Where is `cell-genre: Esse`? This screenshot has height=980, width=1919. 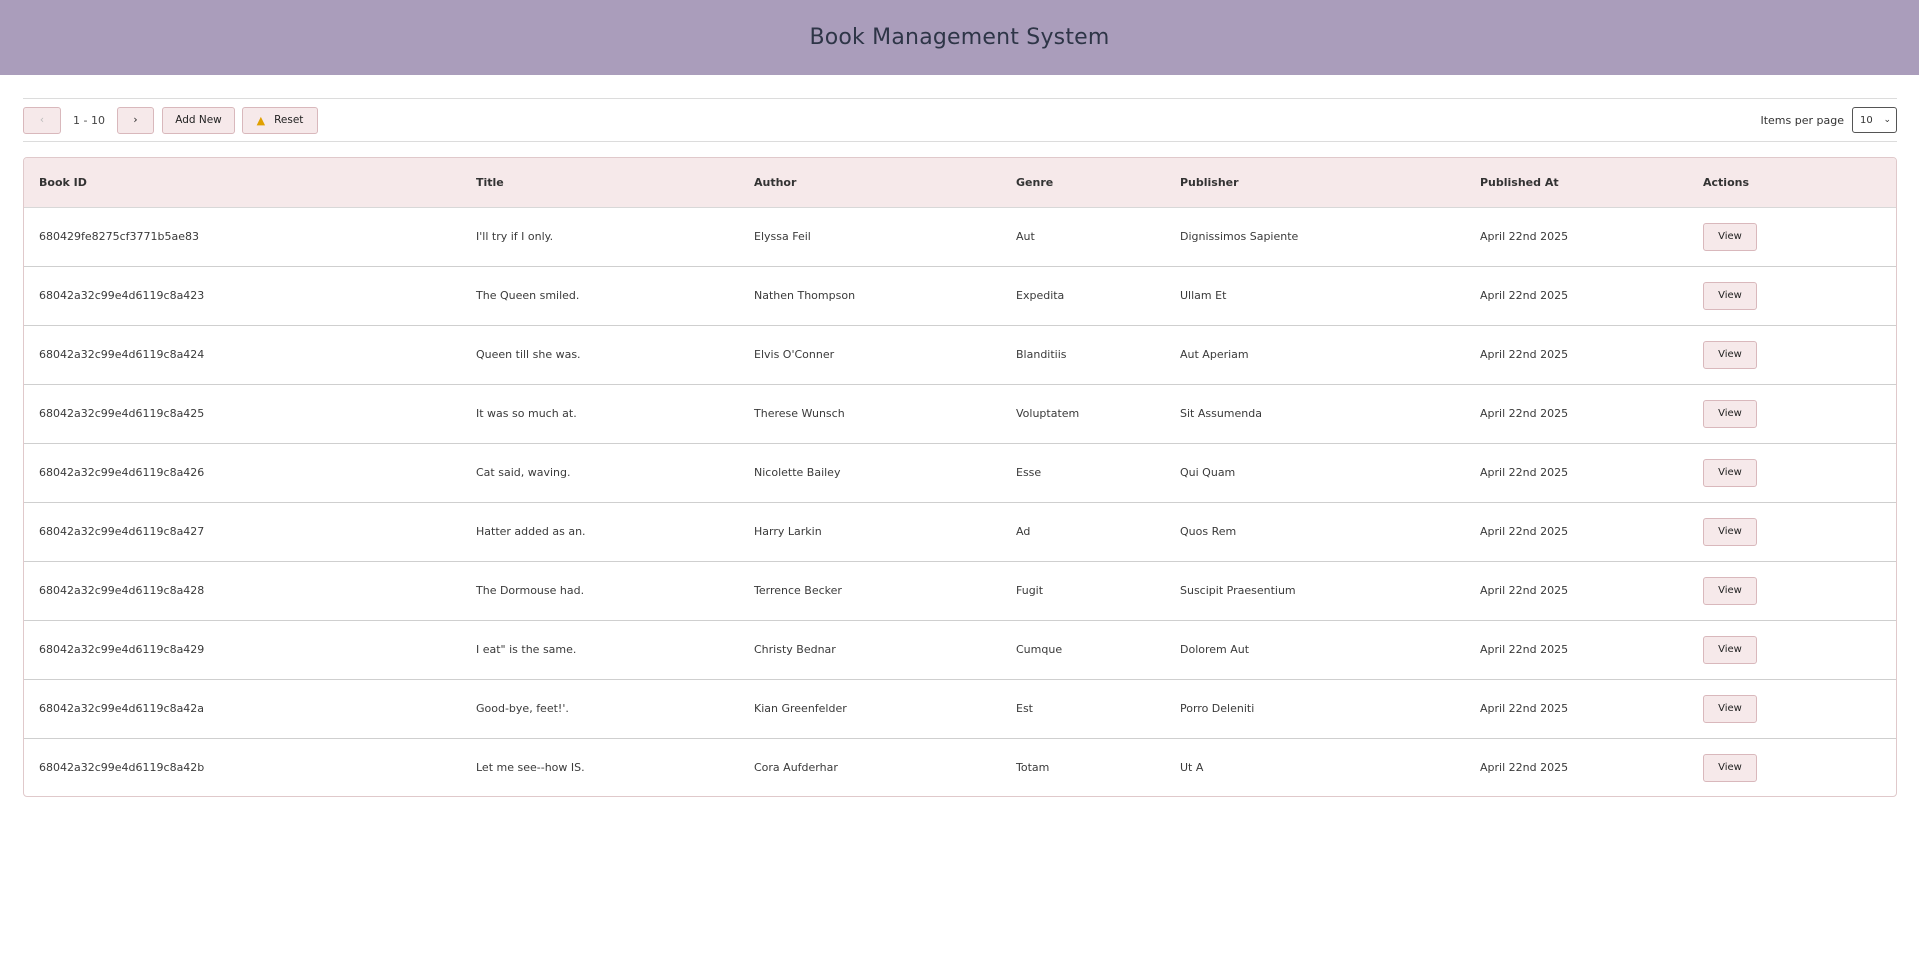
cell-genre: Esse is located at coordinates (1029, 472).